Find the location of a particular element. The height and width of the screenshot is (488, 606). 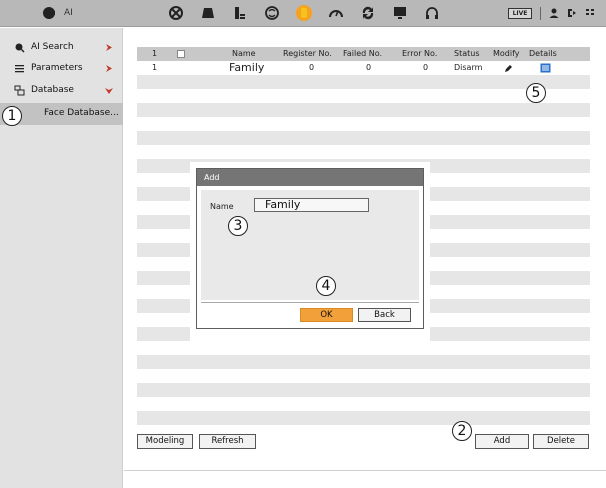

refresh-button: Refresh is located at coordinates (227, 441).